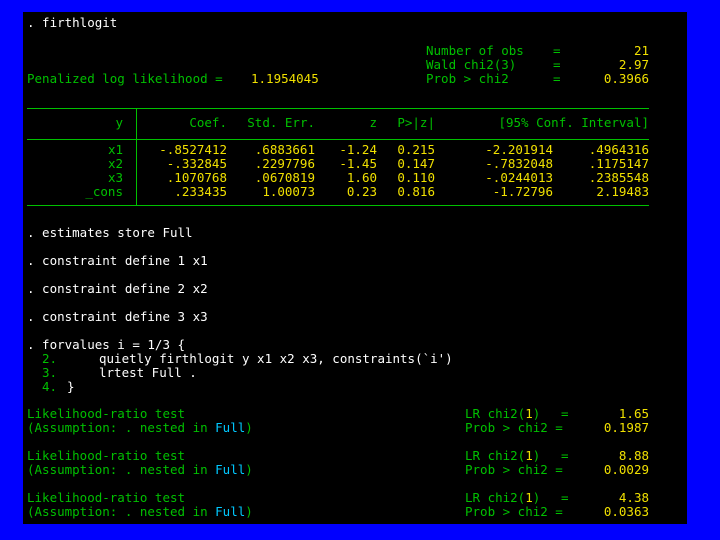  Describe the element at coordinates (284, 163) in the screenshot. I see `se-cell: .2297796` at that location.